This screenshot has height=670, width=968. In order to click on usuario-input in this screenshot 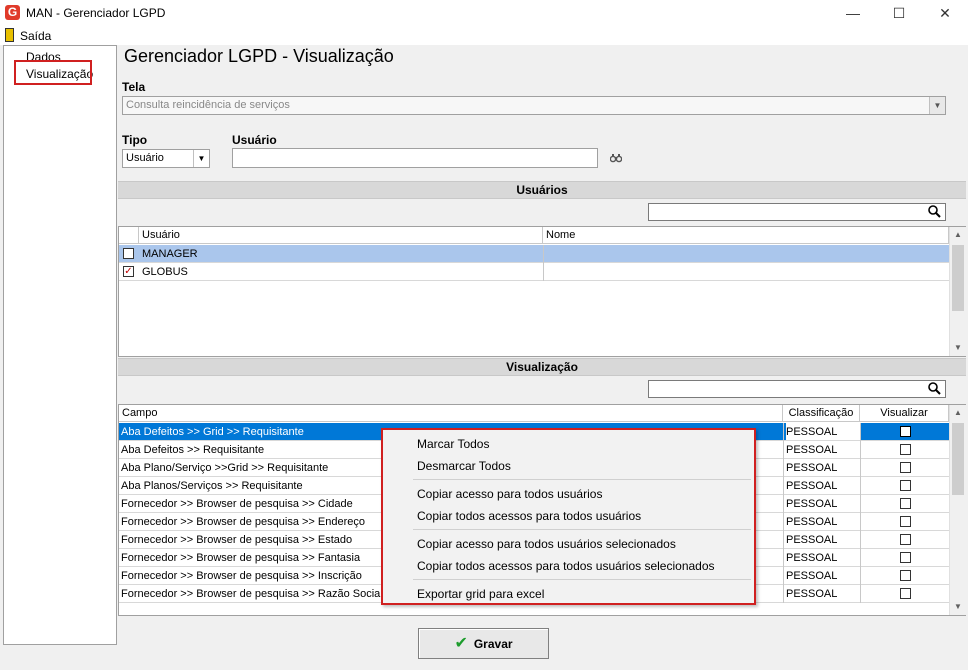, I will do `click(415, 158)`.